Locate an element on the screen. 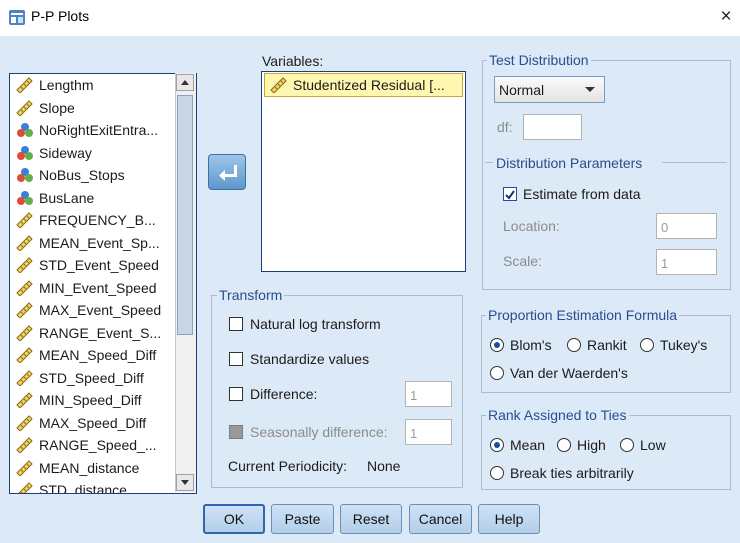  rankit-radio is located at coordinates (574, 345).